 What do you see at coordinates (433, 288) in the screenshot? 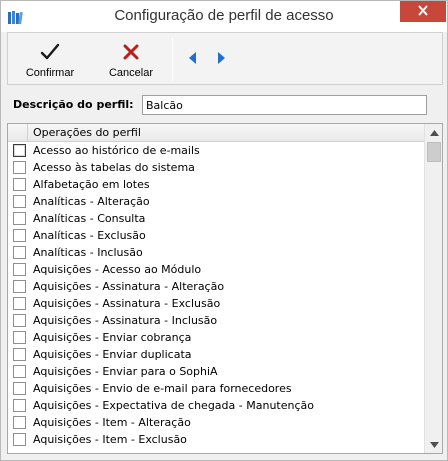
I see `vertical-scrollbar` at bounding box center [433, 288].